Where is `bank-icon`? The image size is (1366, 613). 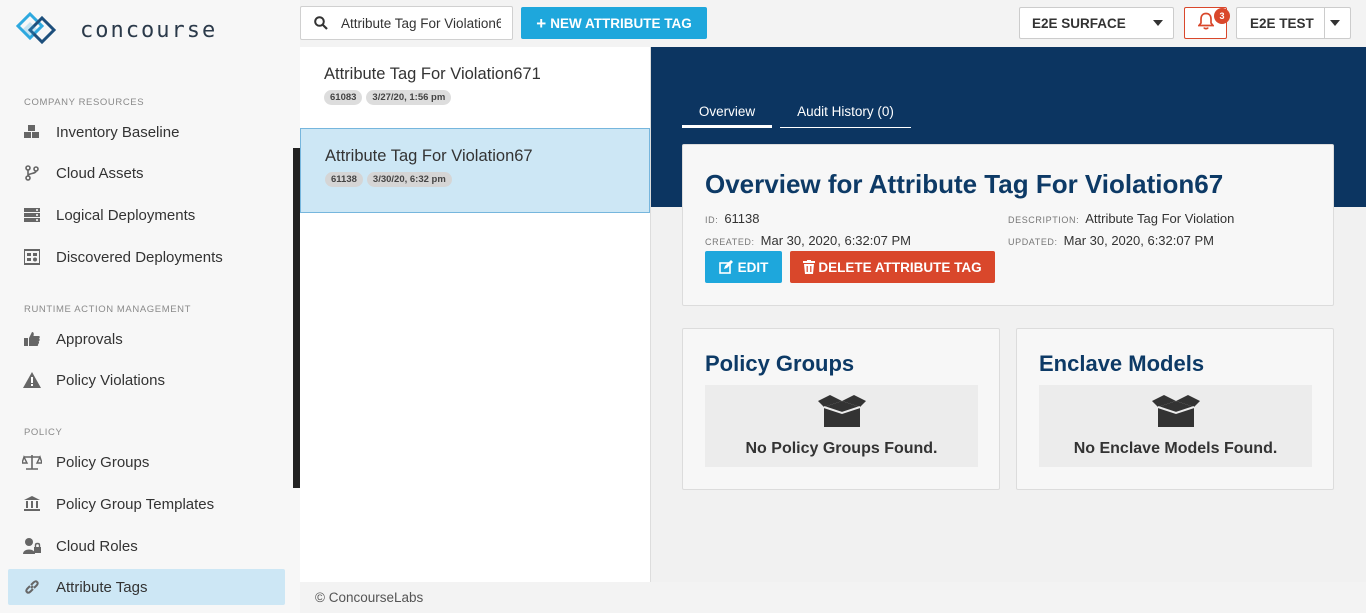
bank-icon is located at coordinates (32, 504).